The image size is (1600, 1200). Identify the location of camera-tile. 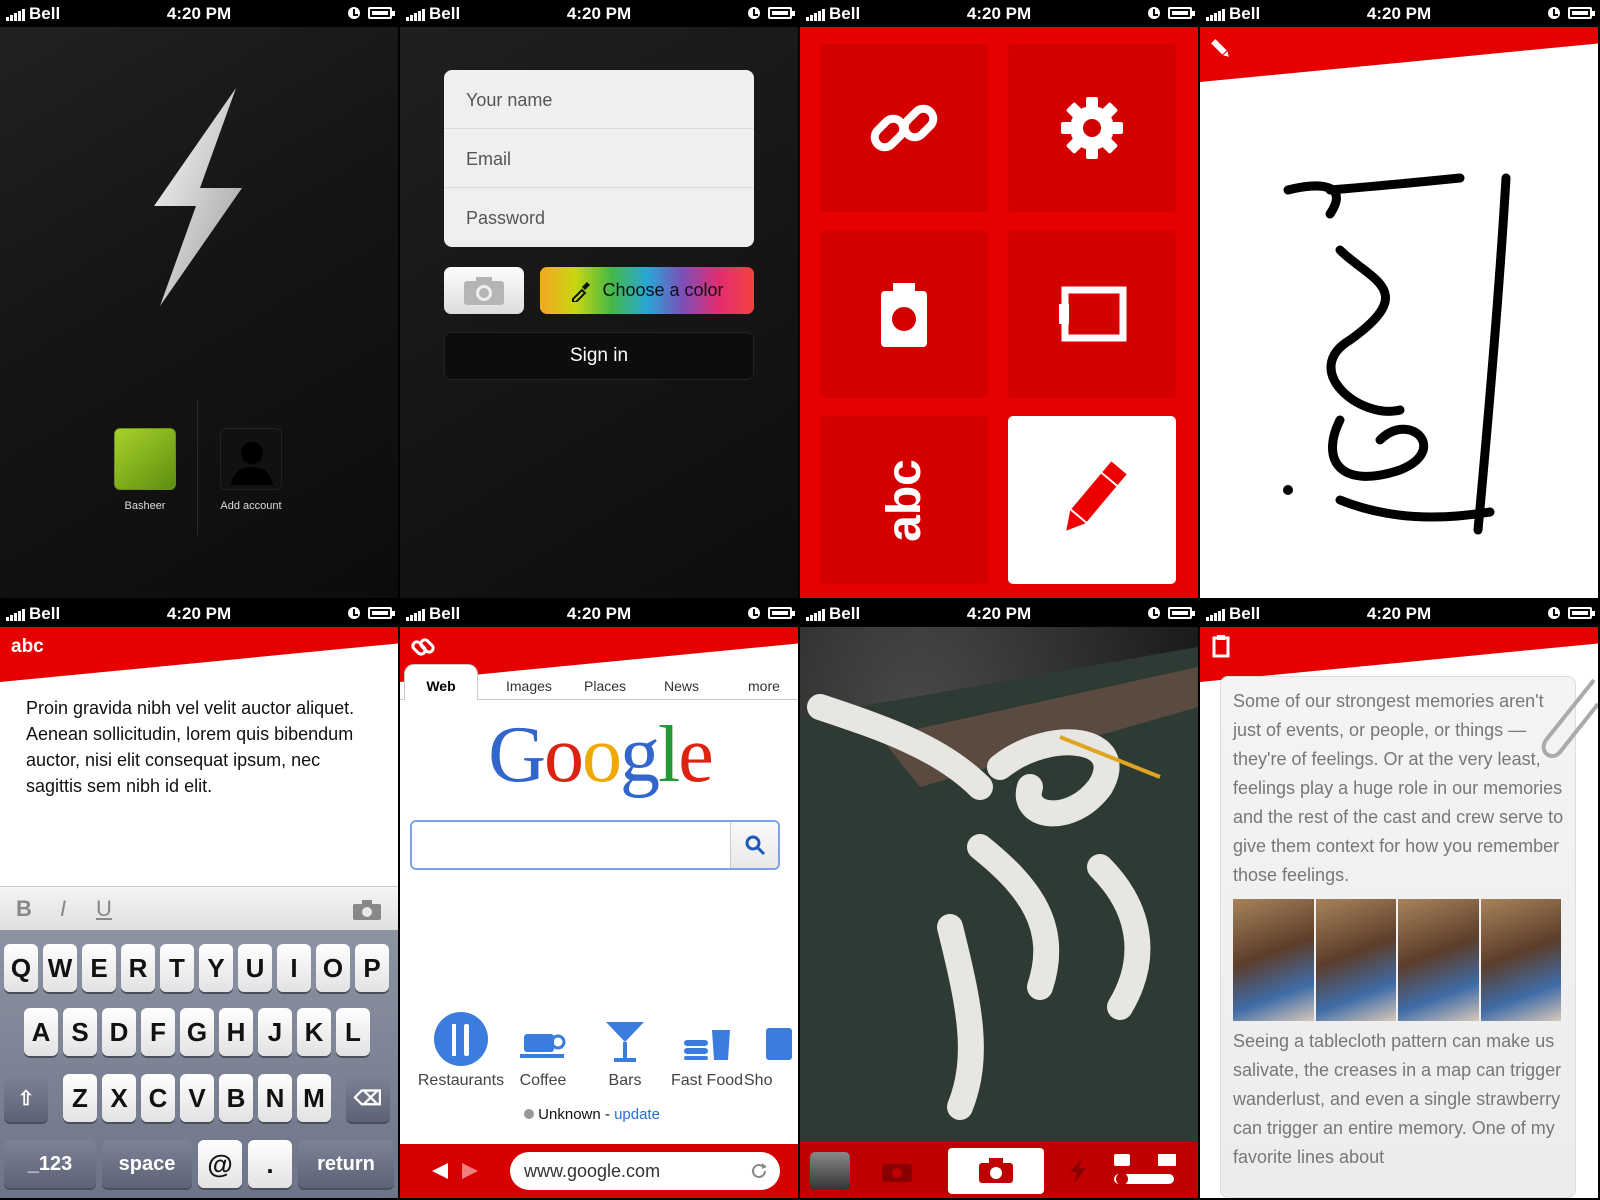
(904, 314).